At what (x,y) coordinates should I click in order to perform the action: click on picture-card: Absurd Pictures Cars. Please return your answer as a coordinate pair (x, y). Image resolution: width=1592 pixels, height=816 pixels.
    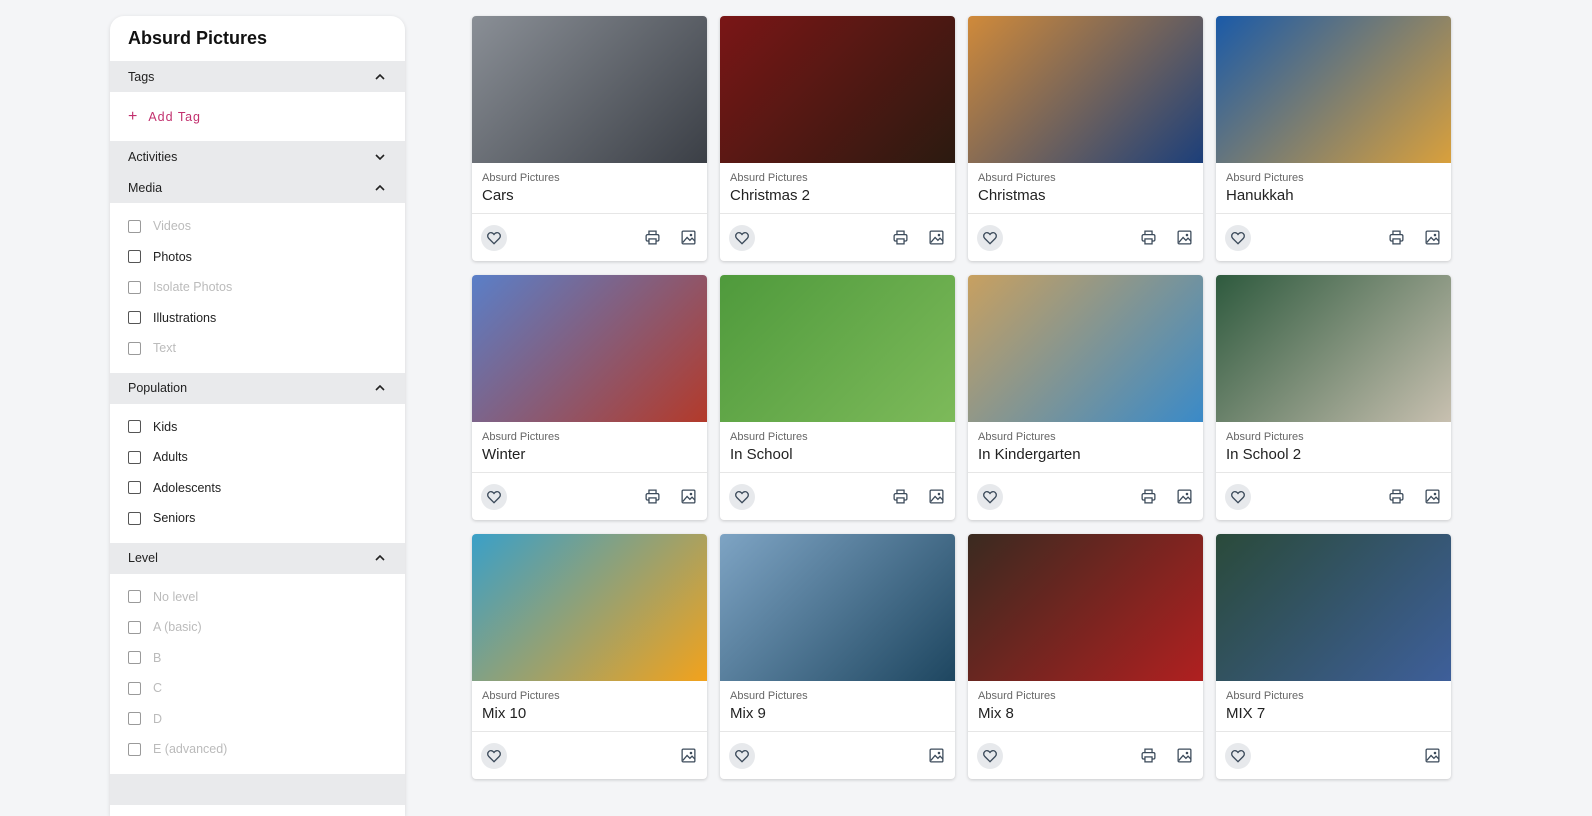
    Looking at the image, I should click on (589, 138).